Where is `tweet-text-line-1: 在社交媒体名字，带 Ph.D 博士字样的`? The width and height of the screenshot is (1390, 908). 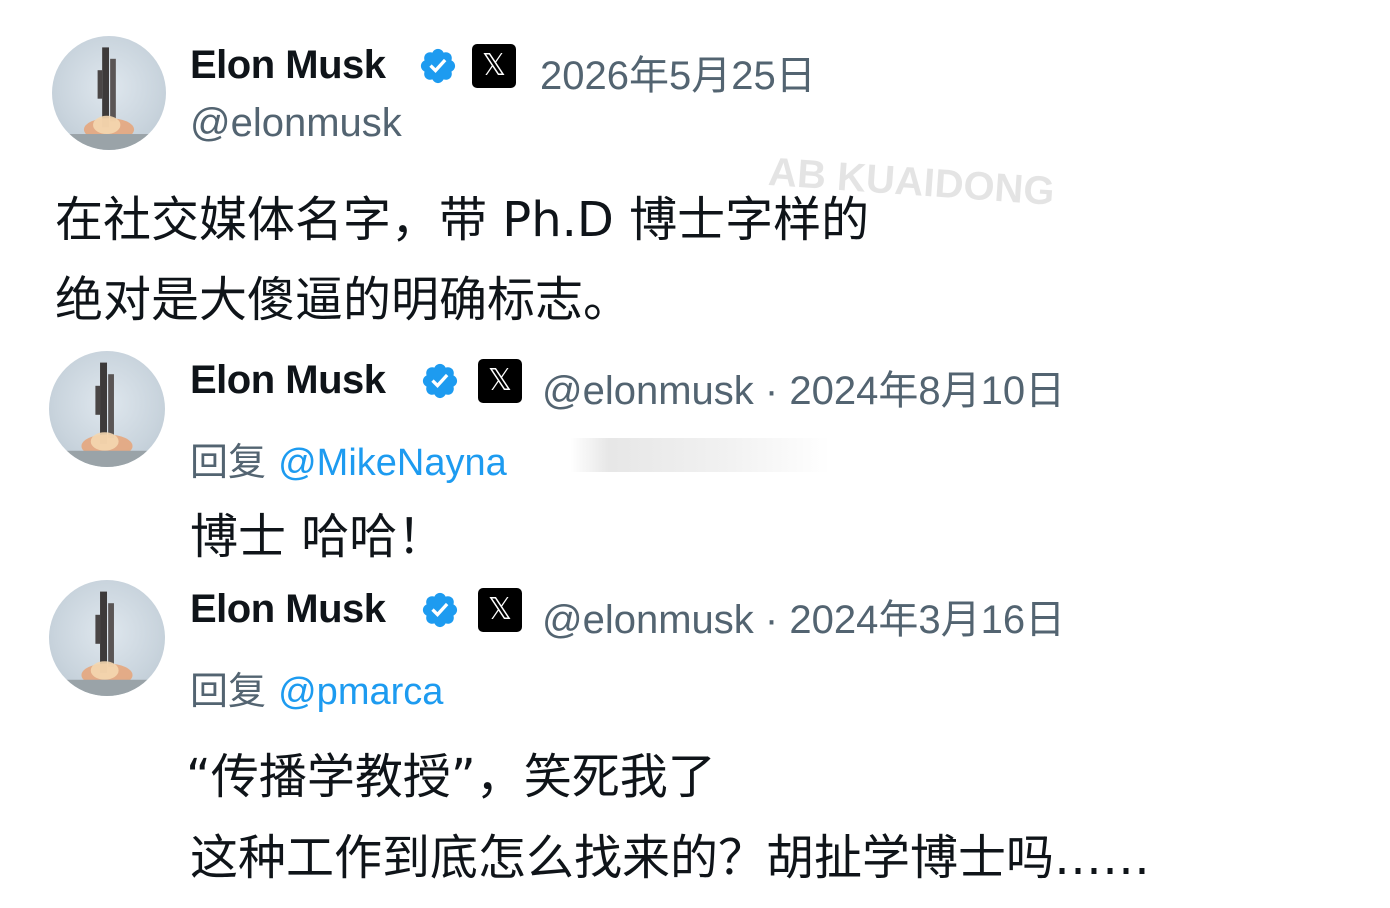 tweet-text-line-1: 在社交媒体名字，带 Ph.D 博士字样的 is located at coordinates (462, 220).